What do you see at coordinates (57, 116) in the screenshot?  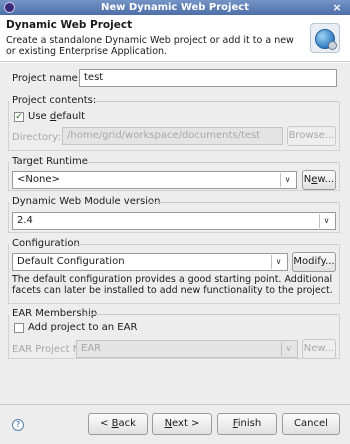 I see `use-default-label: Use default` at bounding box center [57, 116].